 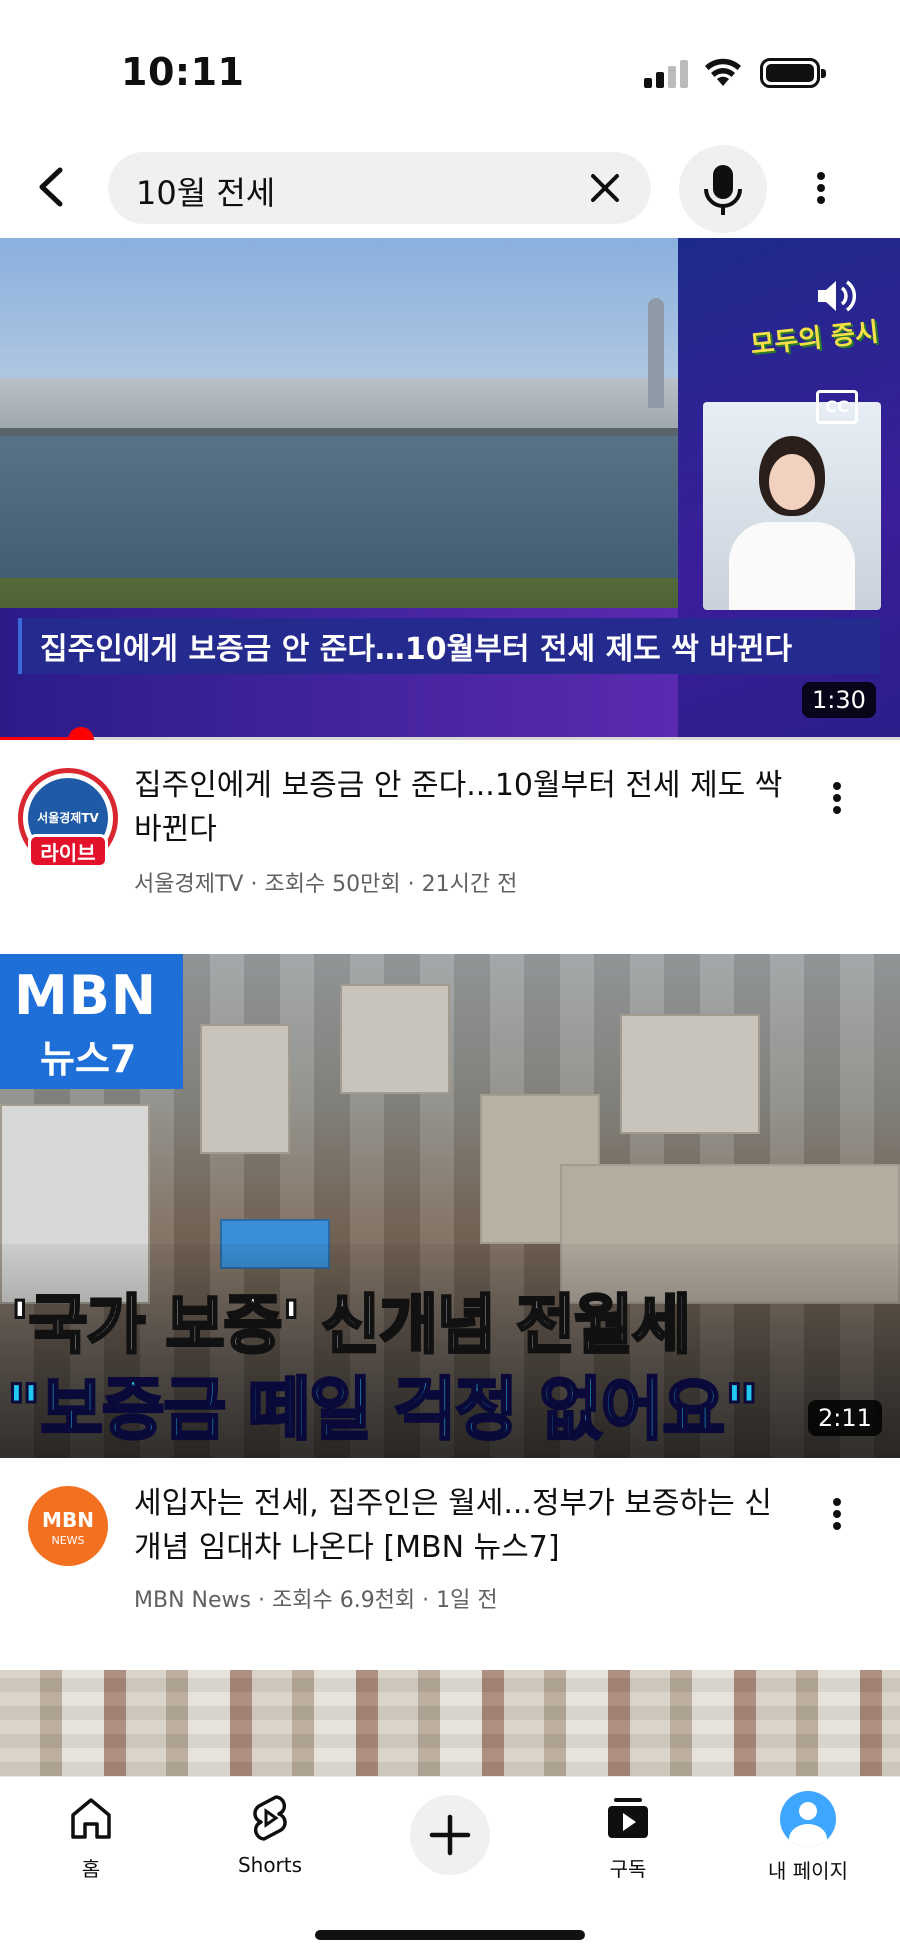 I want to click on profile-avatar-icon, so click(x=808, y=1819).